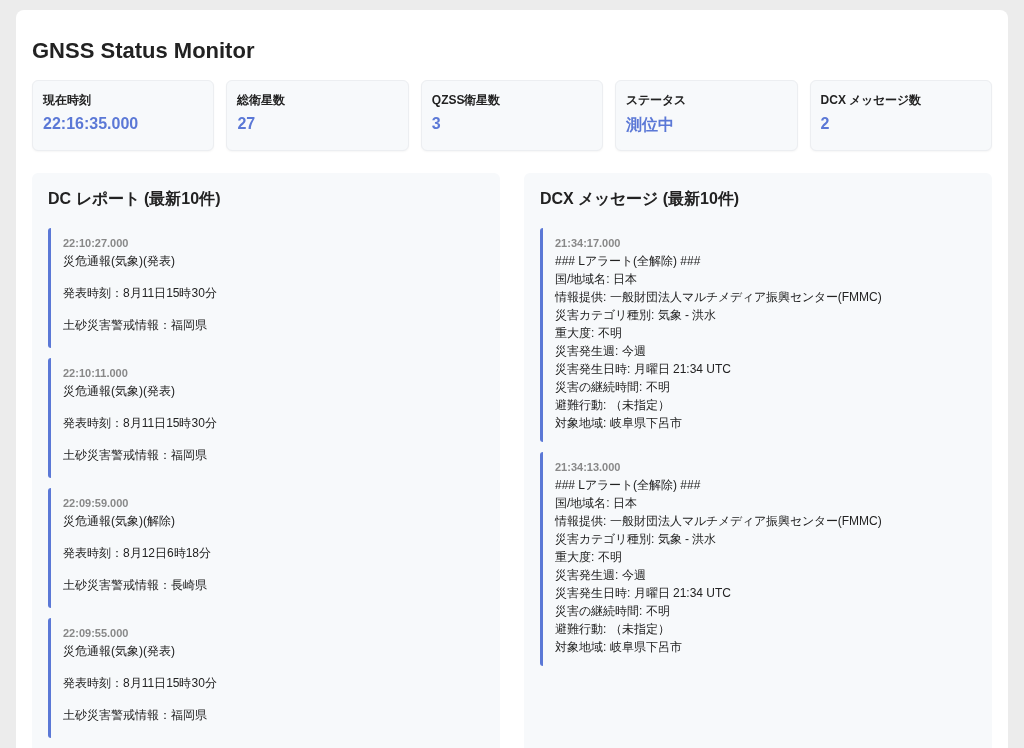  I want to click on stat-label: DCX メッセージ数, so click(871, 100).